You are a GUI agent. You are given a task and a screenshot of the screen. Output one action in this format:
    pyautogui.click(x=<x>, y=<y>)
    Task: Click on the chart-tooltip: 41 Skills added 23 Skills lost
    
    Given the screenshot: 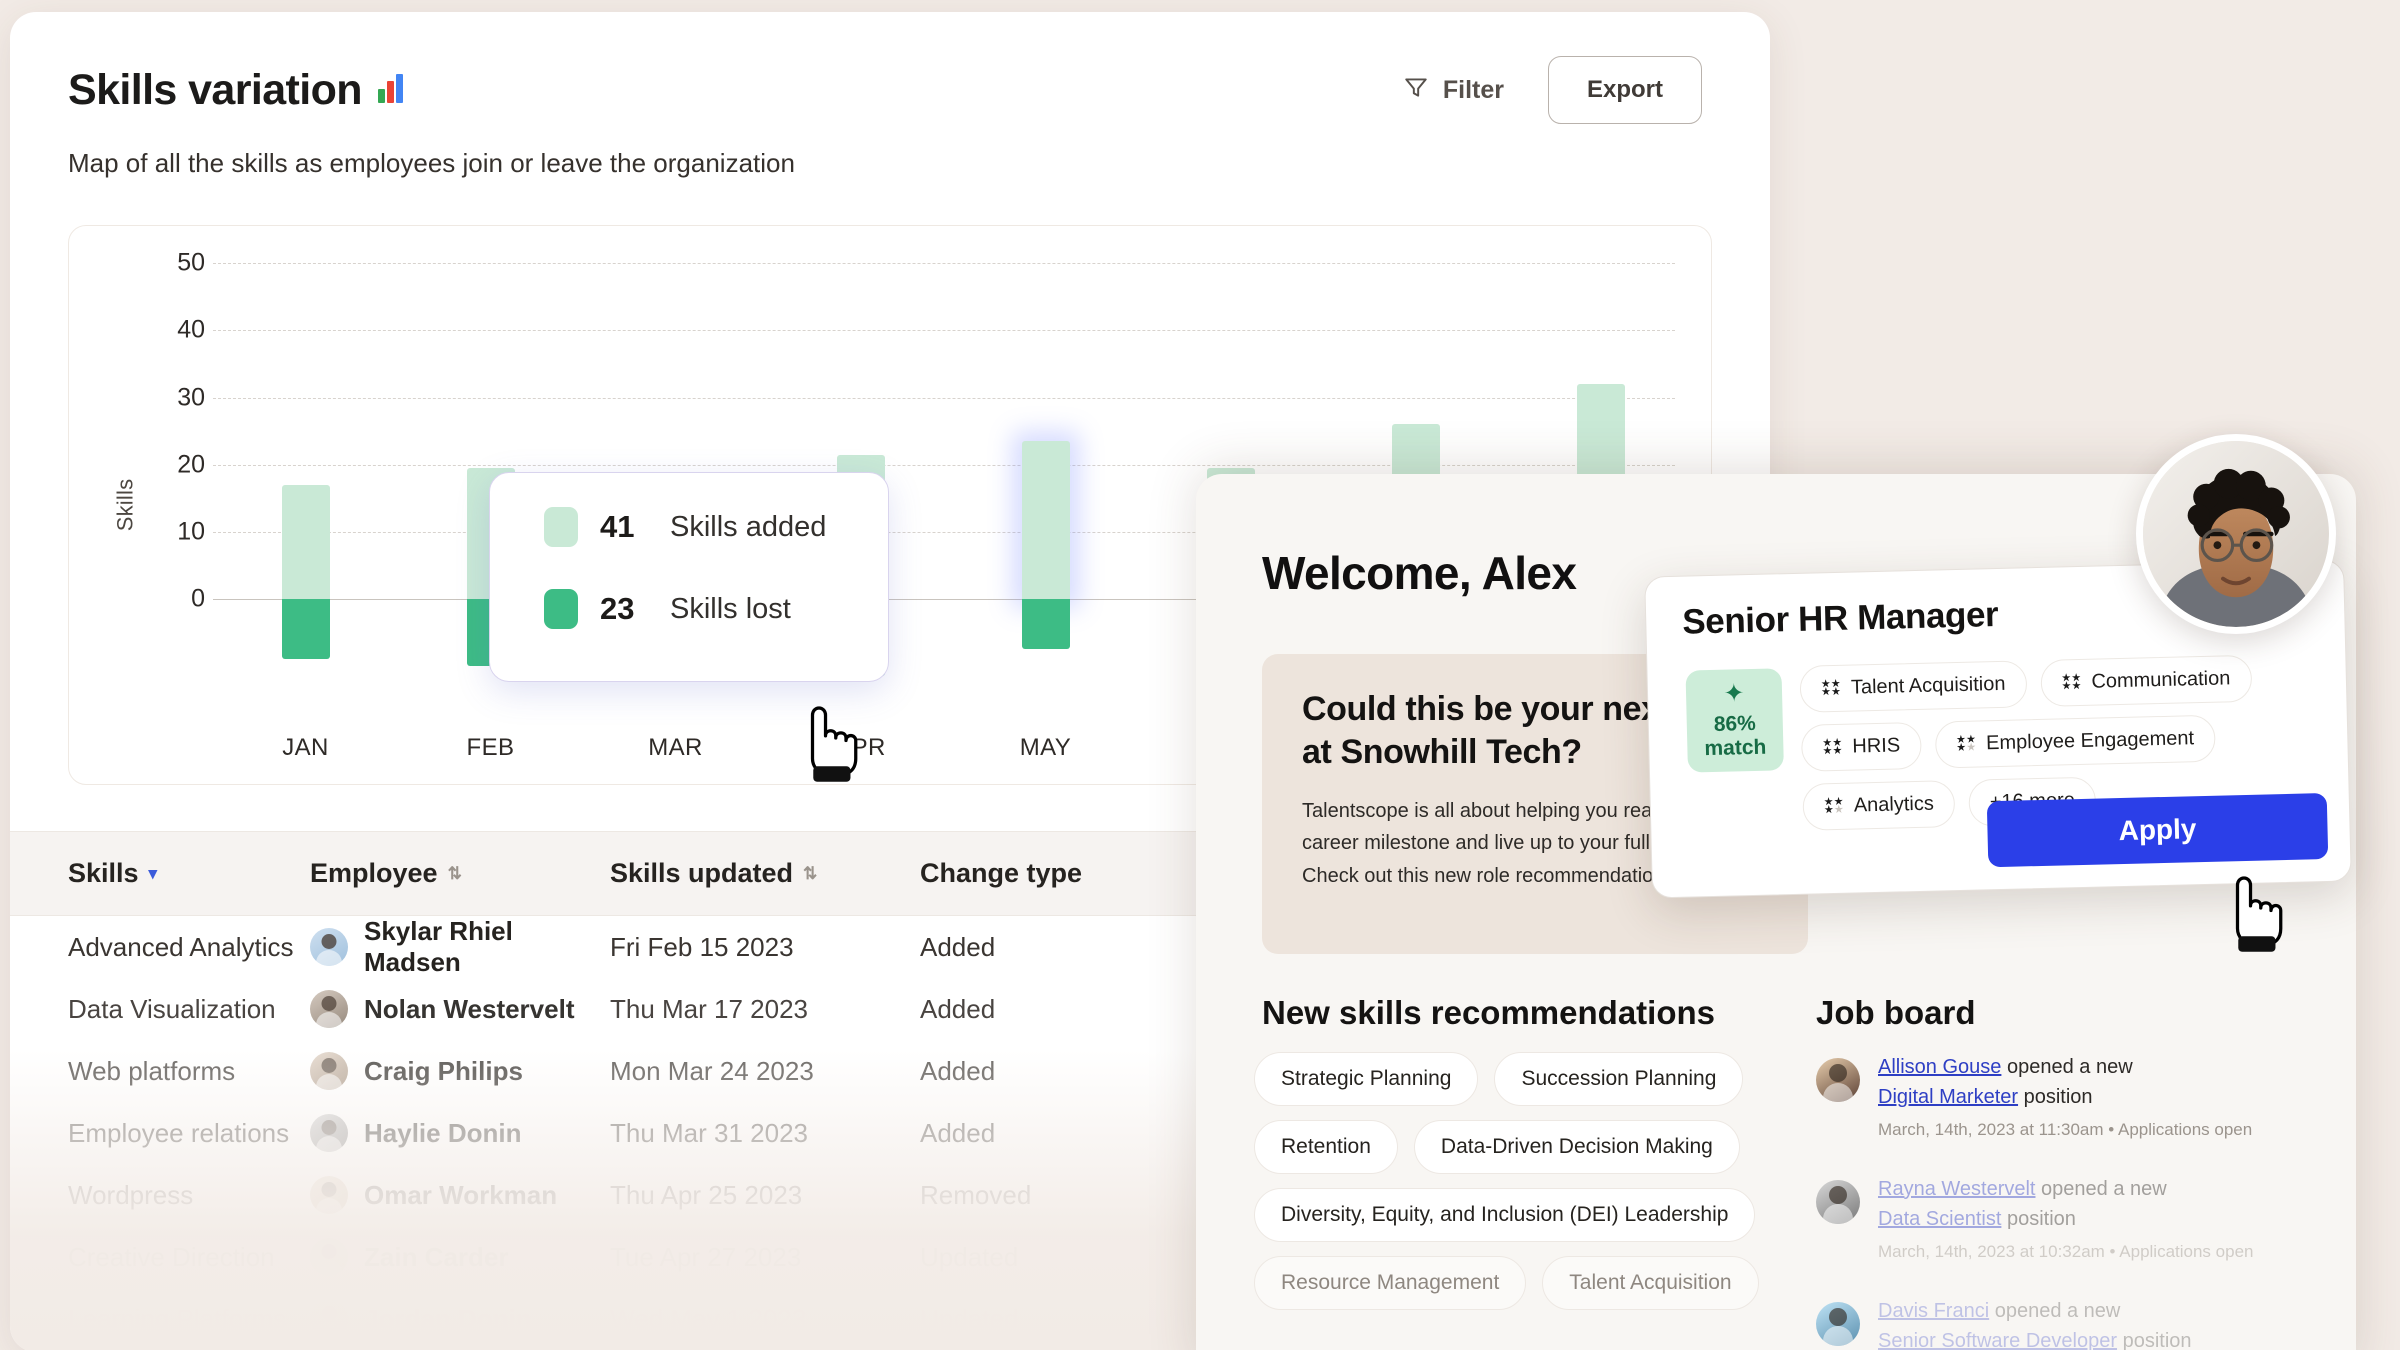 What is the action you would take?
    pyautogui.click(x=689, y=577)
    